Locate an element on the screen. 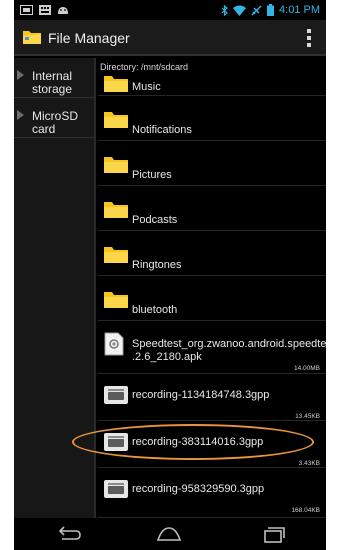 This screenshot has width=340, height=550. folder-app-icon is located at coordinates (32, 37).